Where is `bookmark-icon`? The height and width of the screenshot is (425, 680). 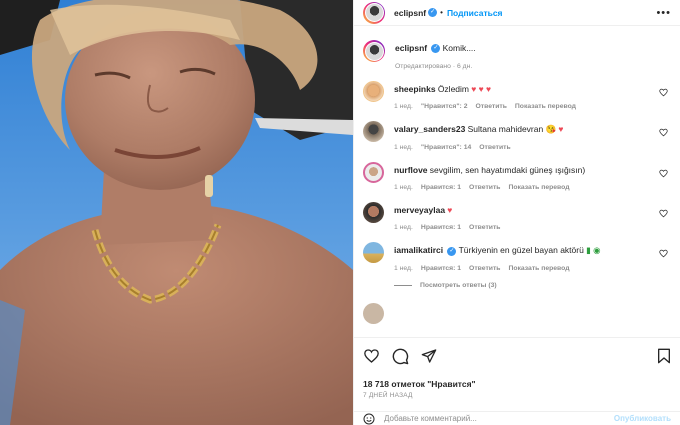 bookmark-icon is located at coordinates (664, 356).